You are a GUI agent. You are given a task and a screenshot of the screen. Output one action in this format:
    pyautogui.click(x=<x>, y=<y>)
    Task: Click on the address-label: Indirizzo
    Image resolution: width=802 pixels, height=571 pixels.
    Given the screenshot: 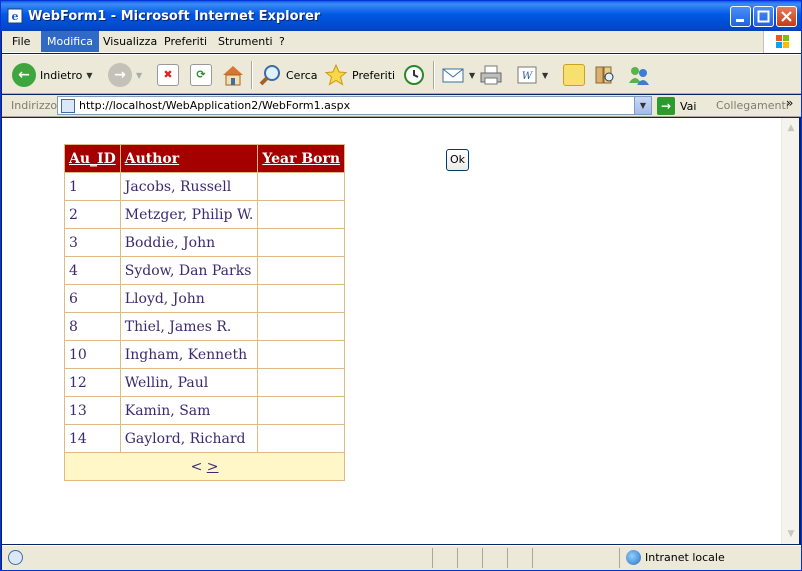 What is the action you would take?
    pyautogui.click(x=34, y=105)
    